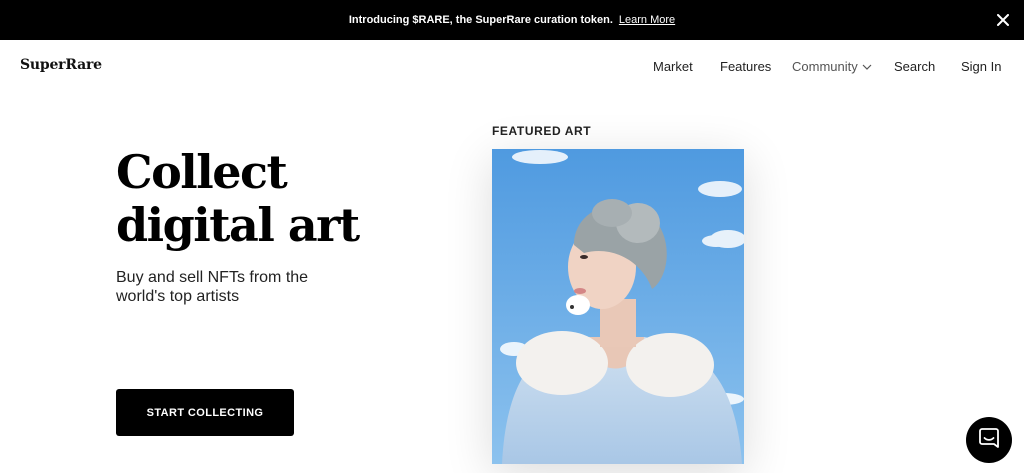 Image resolution: width=1024 pixels, height=473 pixels. I want to click on nav-community: Community, so click(832, 66).